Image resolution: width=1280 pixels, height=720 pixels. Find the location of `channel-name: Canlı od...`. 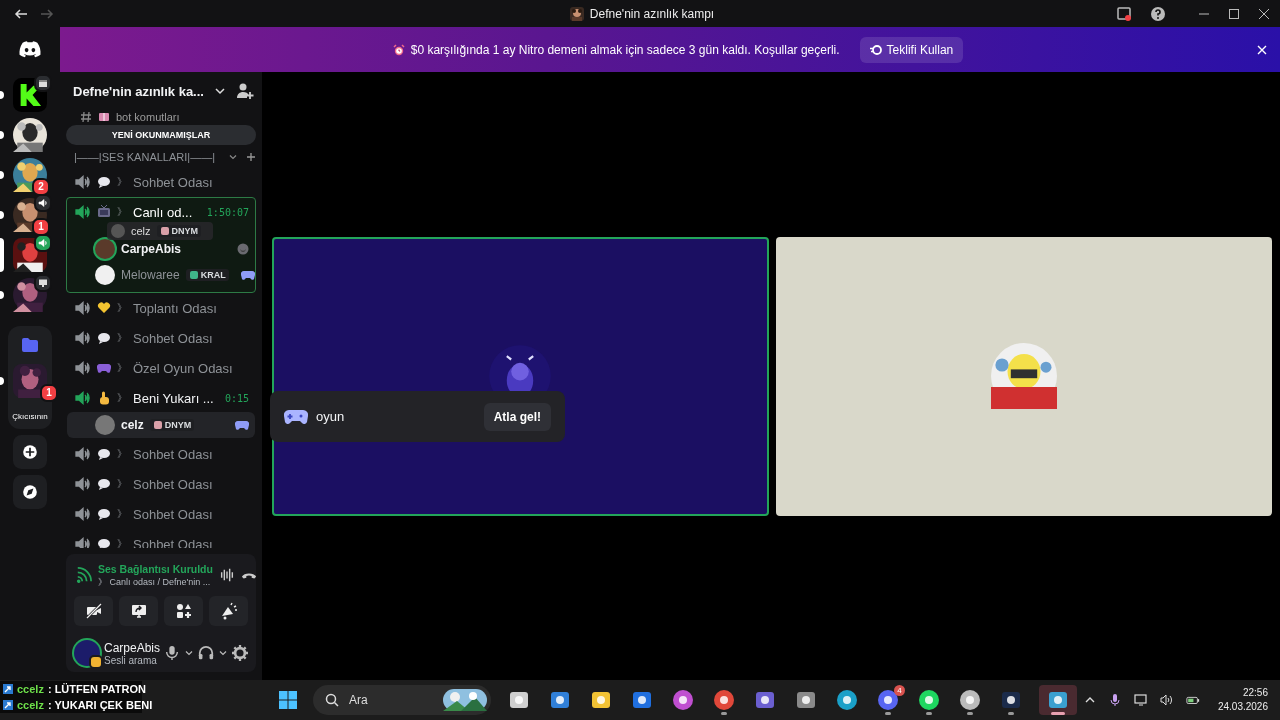

channel-name: Canlı od... is located at coordinates (167, 212).